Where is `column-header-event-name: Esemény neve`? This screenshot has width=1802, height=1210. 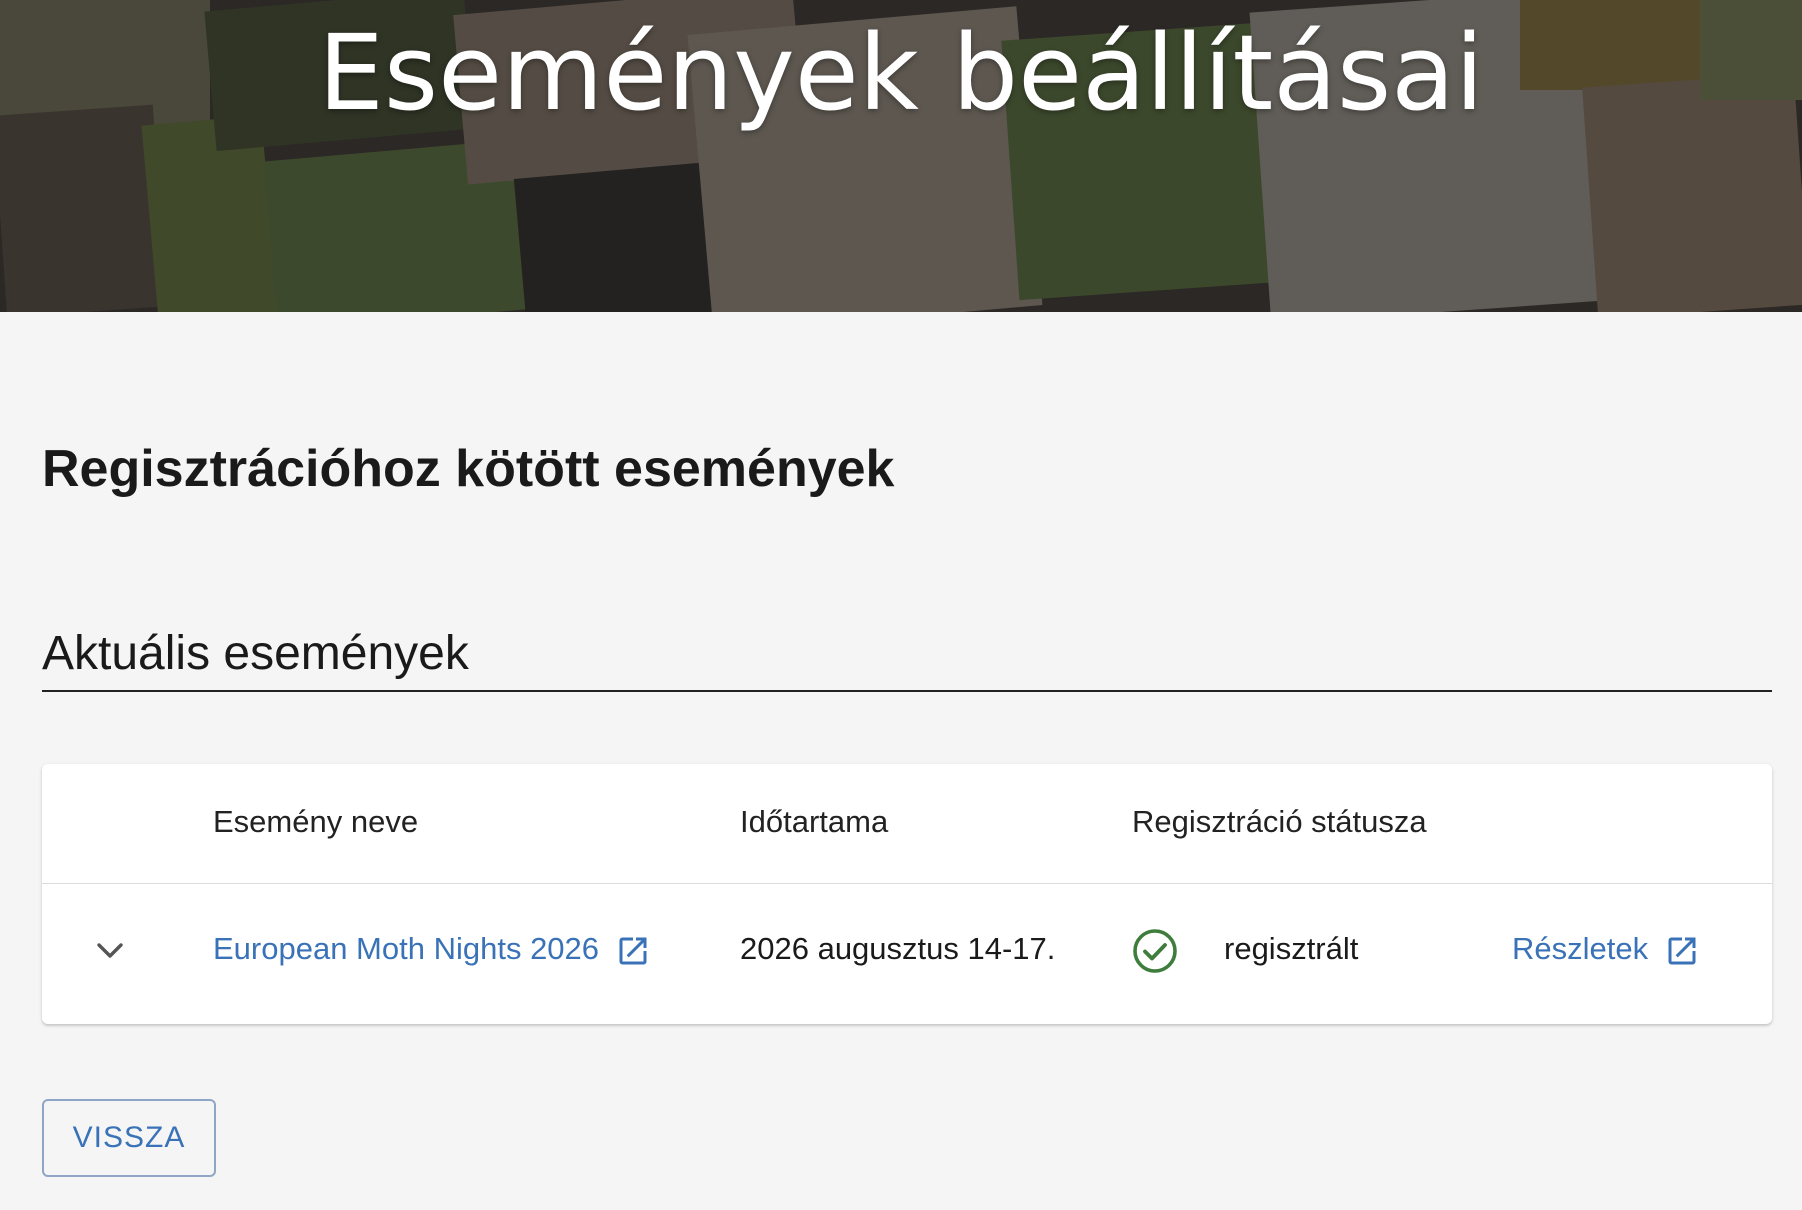 column-header-event-name: Esemény neve is located at coordinates (316, 821).